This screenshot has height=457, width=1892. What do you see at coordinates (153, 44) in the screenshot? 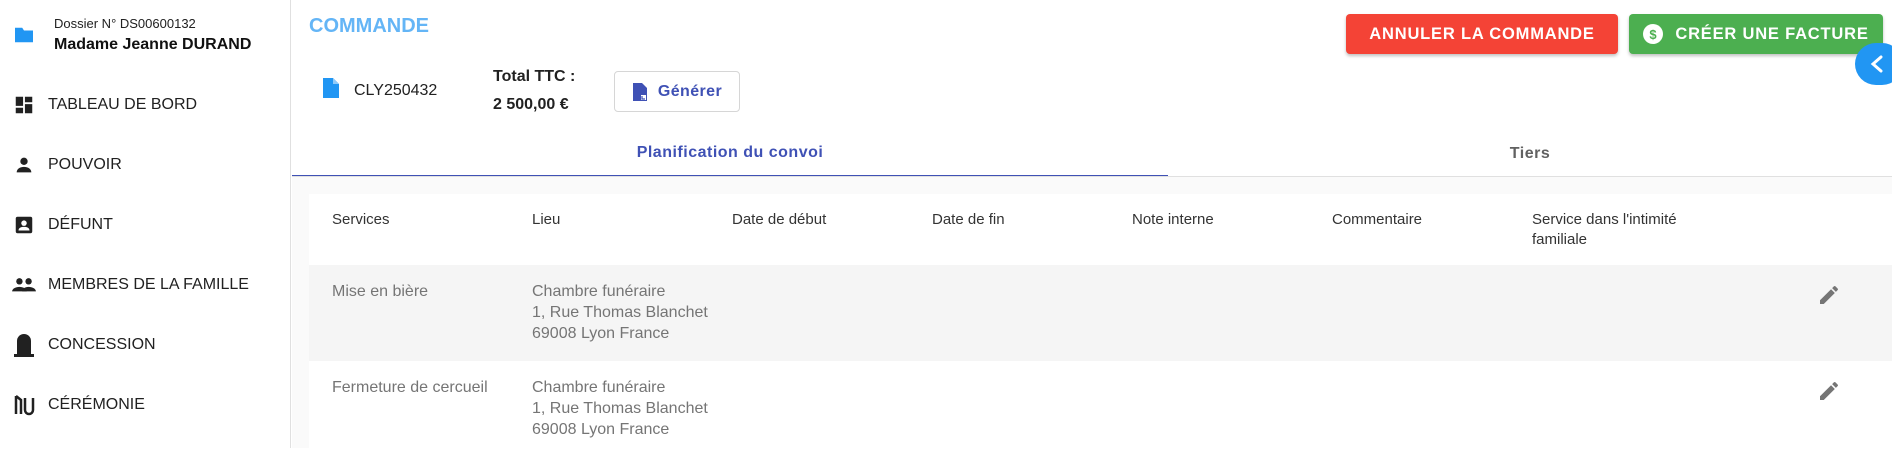
I see `client-name: Madame Jeanne DURAND` at bounding box center [153, 44].